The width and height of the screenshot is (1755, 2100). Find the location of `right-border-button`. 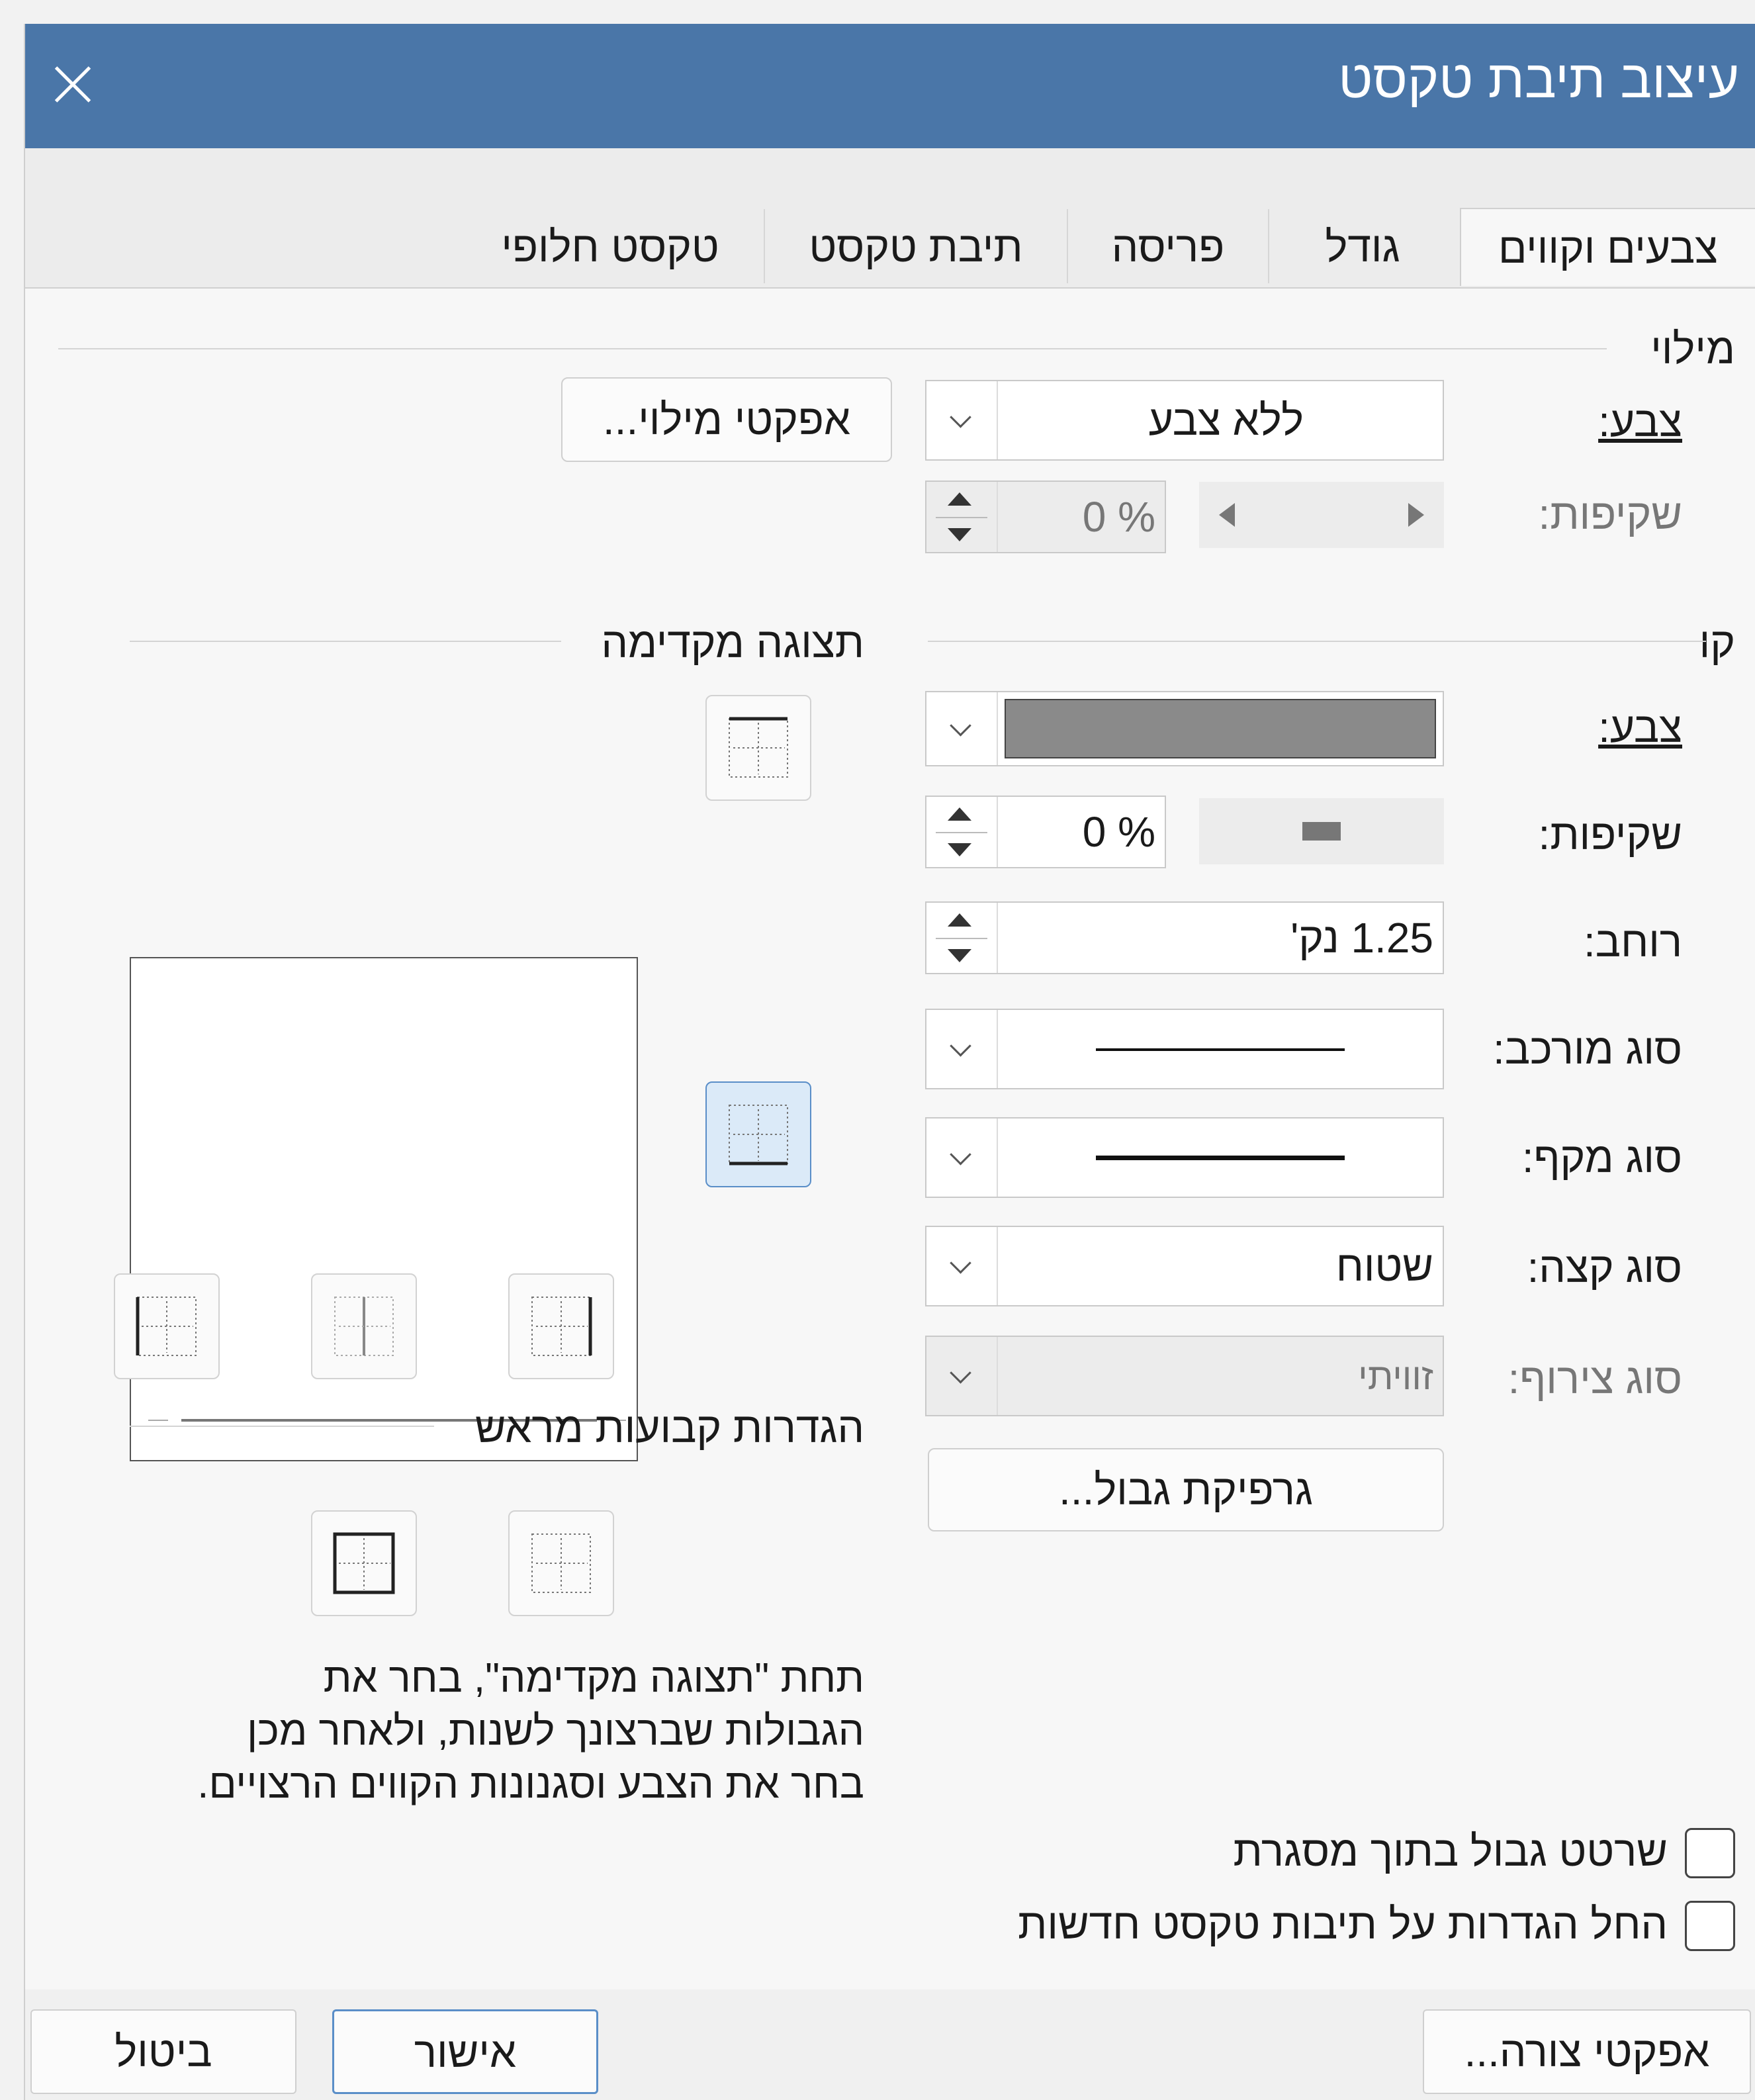

right-border-button is located at coordinates (561, 1326).